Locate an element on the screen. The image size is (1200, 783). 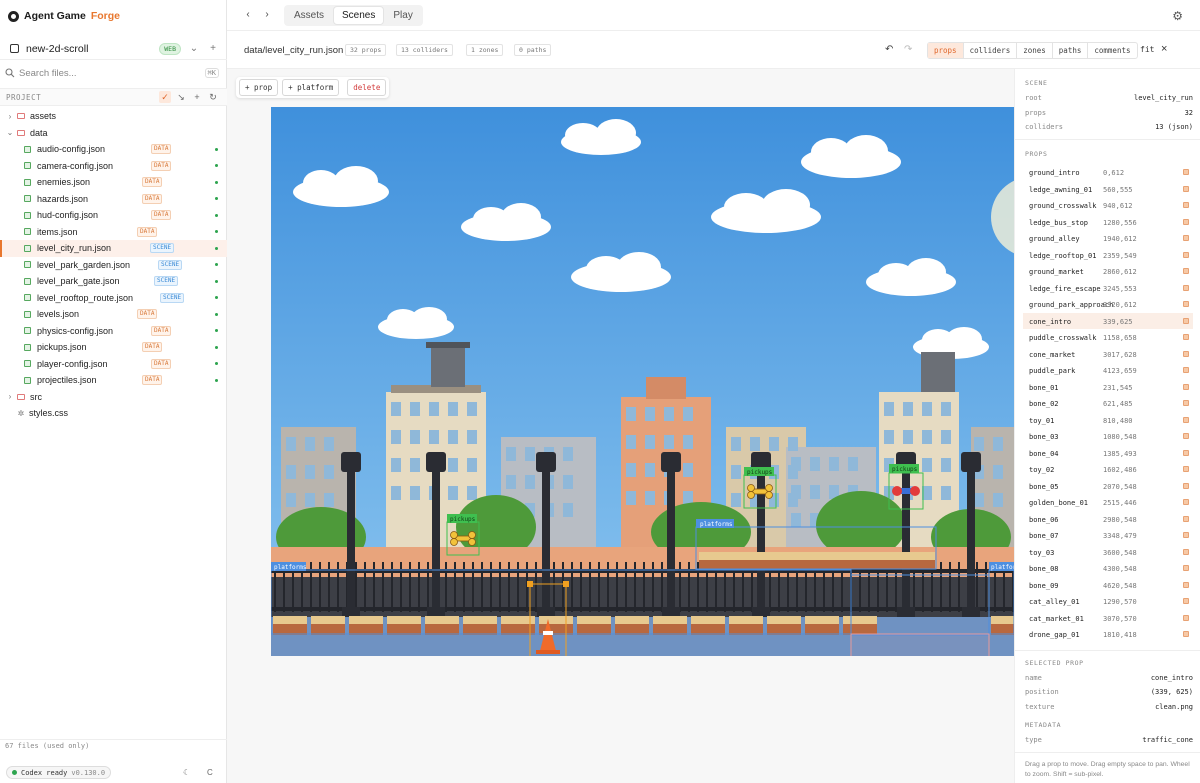
prop-row: cone_market 3017,628 is located at coordinates (1108, 354).